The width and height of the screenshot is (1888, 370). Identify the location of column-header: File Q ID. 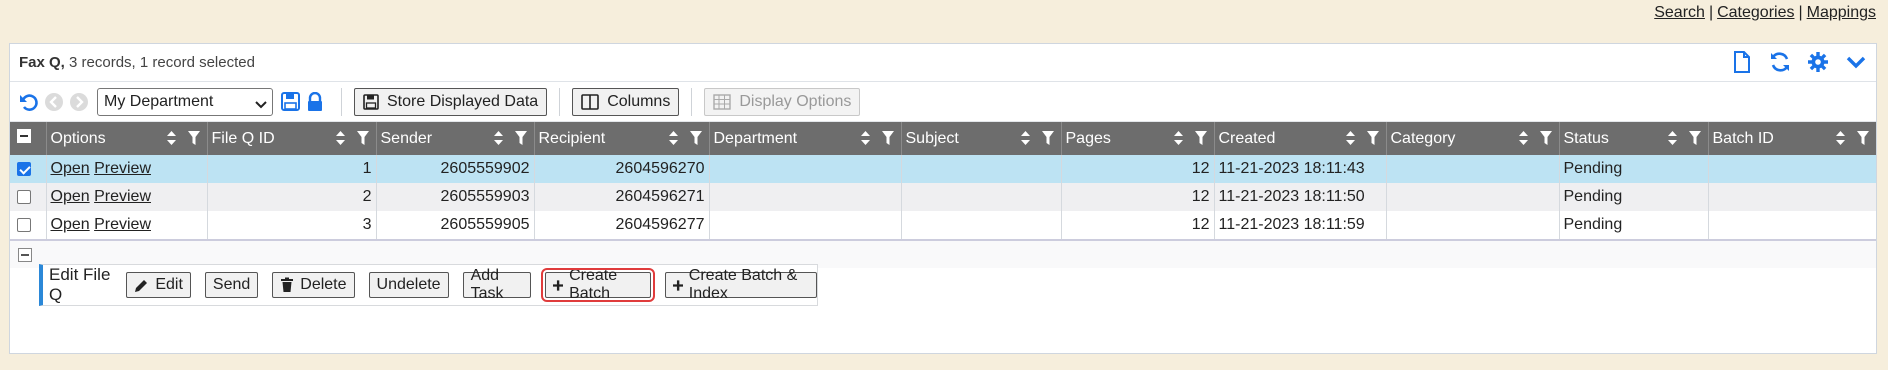
(292, 138).